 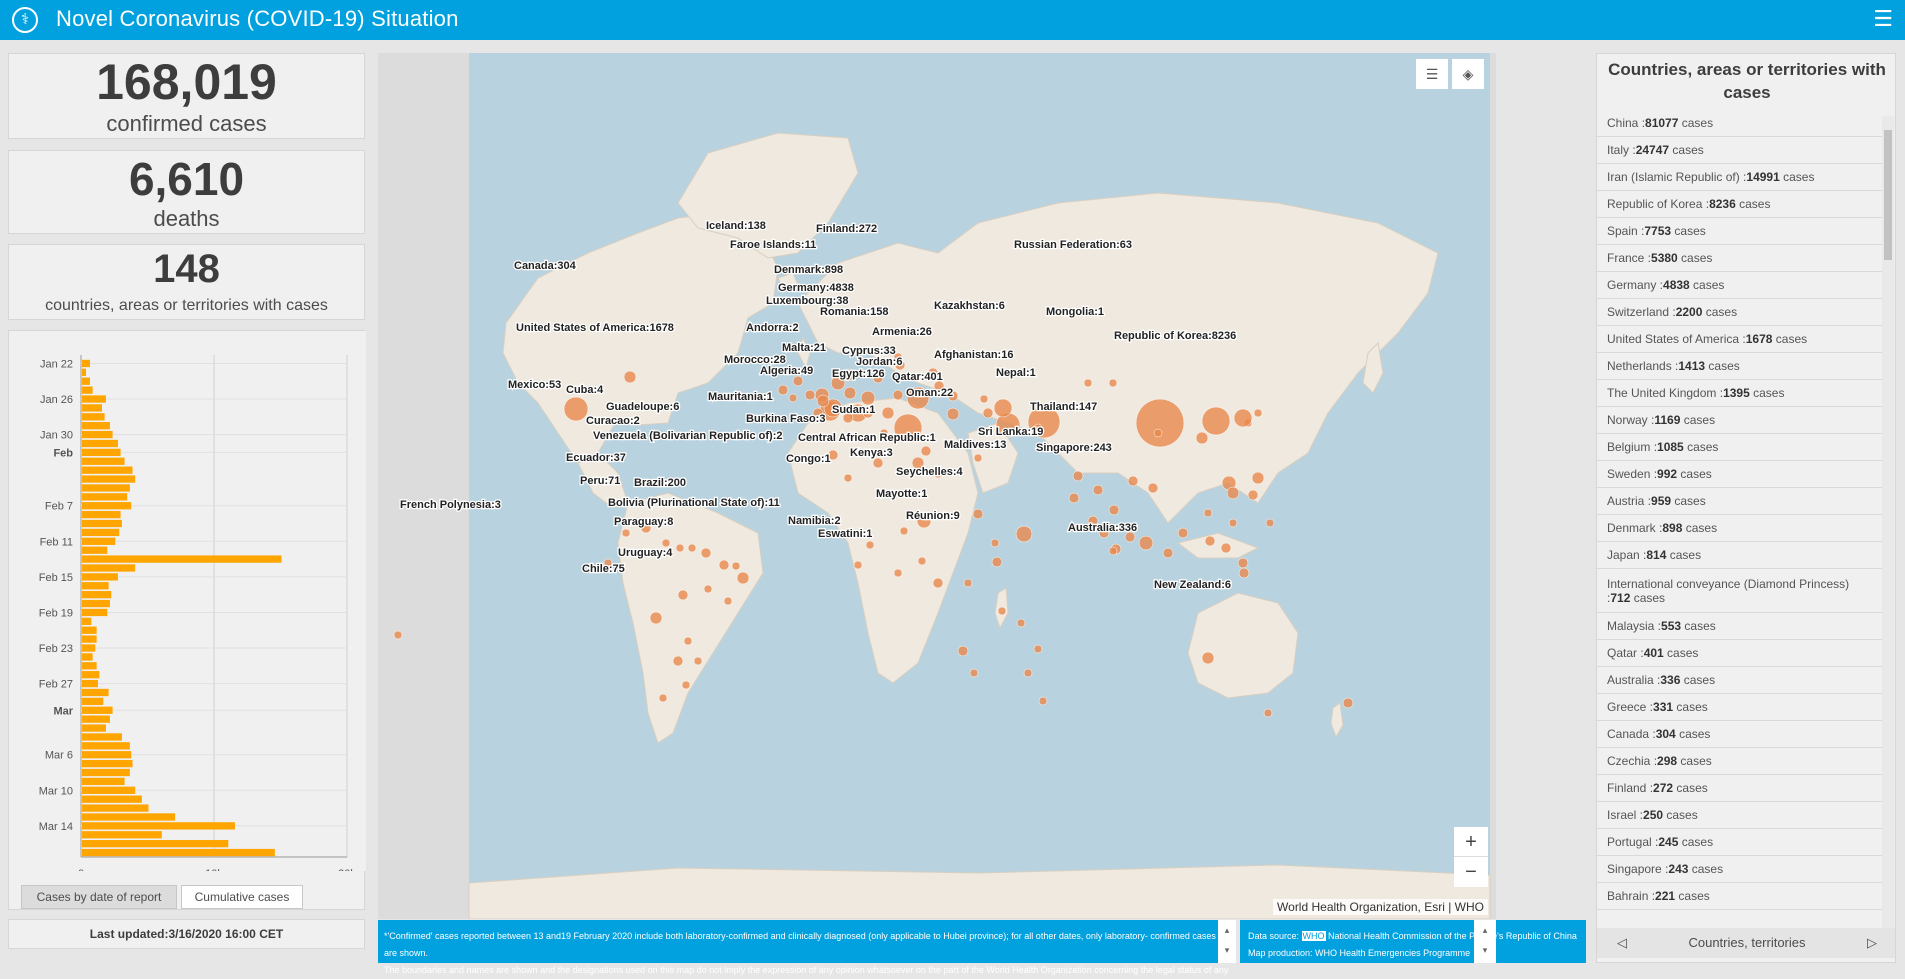 What do you see at coordinates (1227, 941) in the screenshot?
I see `footer-left-scroll: ▴ ▾` at bounding box center [1227, 941].